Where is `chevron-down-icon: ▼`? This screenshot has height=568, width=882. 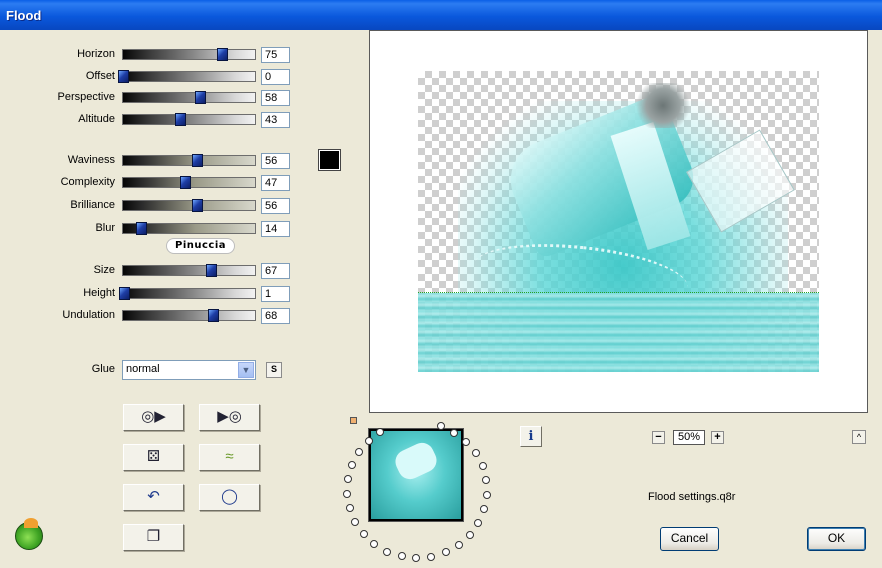 chevron-down-icon: ▼ is located at coordinates (246, 370).